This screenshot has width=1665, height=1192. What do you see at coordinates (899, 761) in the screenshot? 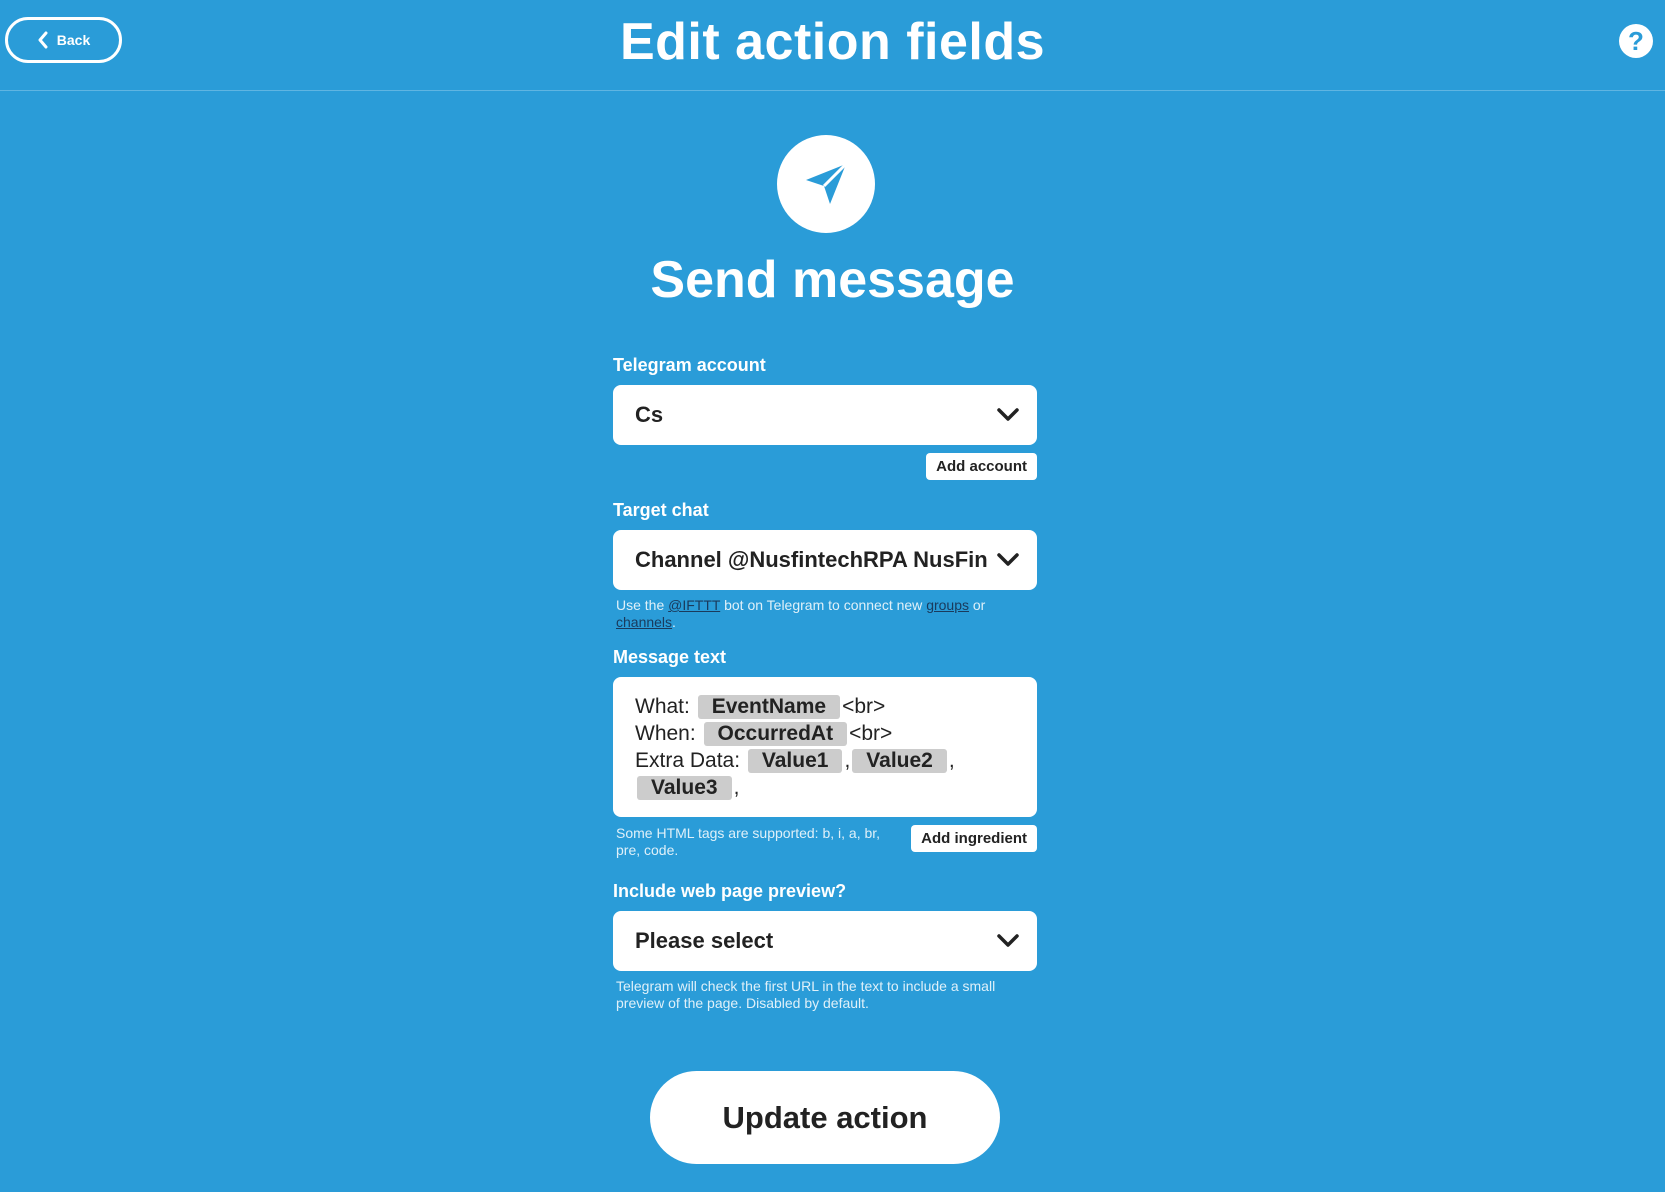
I see `ingredient-pill: Value2` at bounding box center [899, 761].